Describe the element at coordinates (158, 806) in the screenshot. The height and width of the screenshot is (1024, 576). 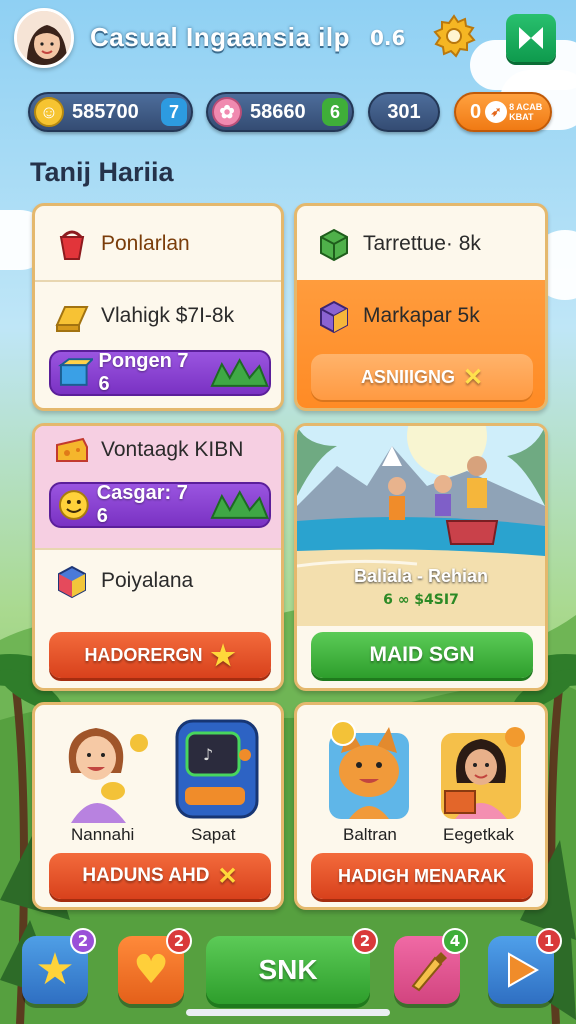
I see `card-bottom-left: ♪ Nannahi Sapat HADUNS AHD ✕` at that location.